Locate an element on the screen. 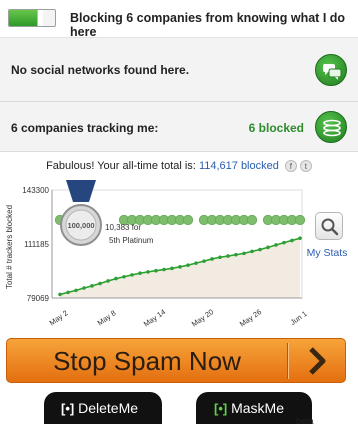 The image size is (358, 424). social-networks-text: No social networks found here. is located at coordinates (100, 70).